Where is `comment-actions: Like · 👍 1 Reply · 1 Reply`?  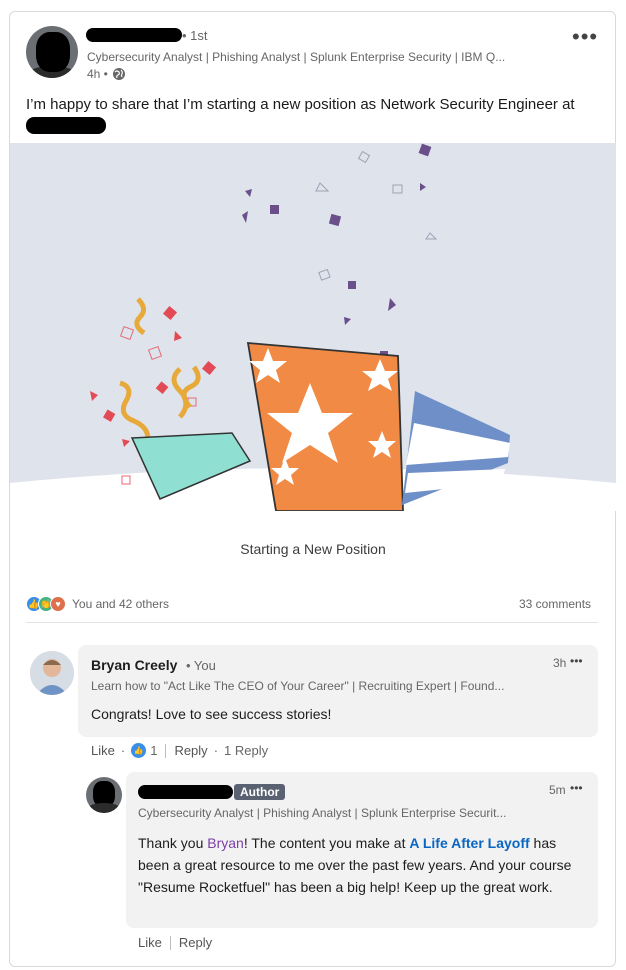
comment-actions: Like · 👍 1 Reply · 1 Reply is located at coordinates (179, 750).